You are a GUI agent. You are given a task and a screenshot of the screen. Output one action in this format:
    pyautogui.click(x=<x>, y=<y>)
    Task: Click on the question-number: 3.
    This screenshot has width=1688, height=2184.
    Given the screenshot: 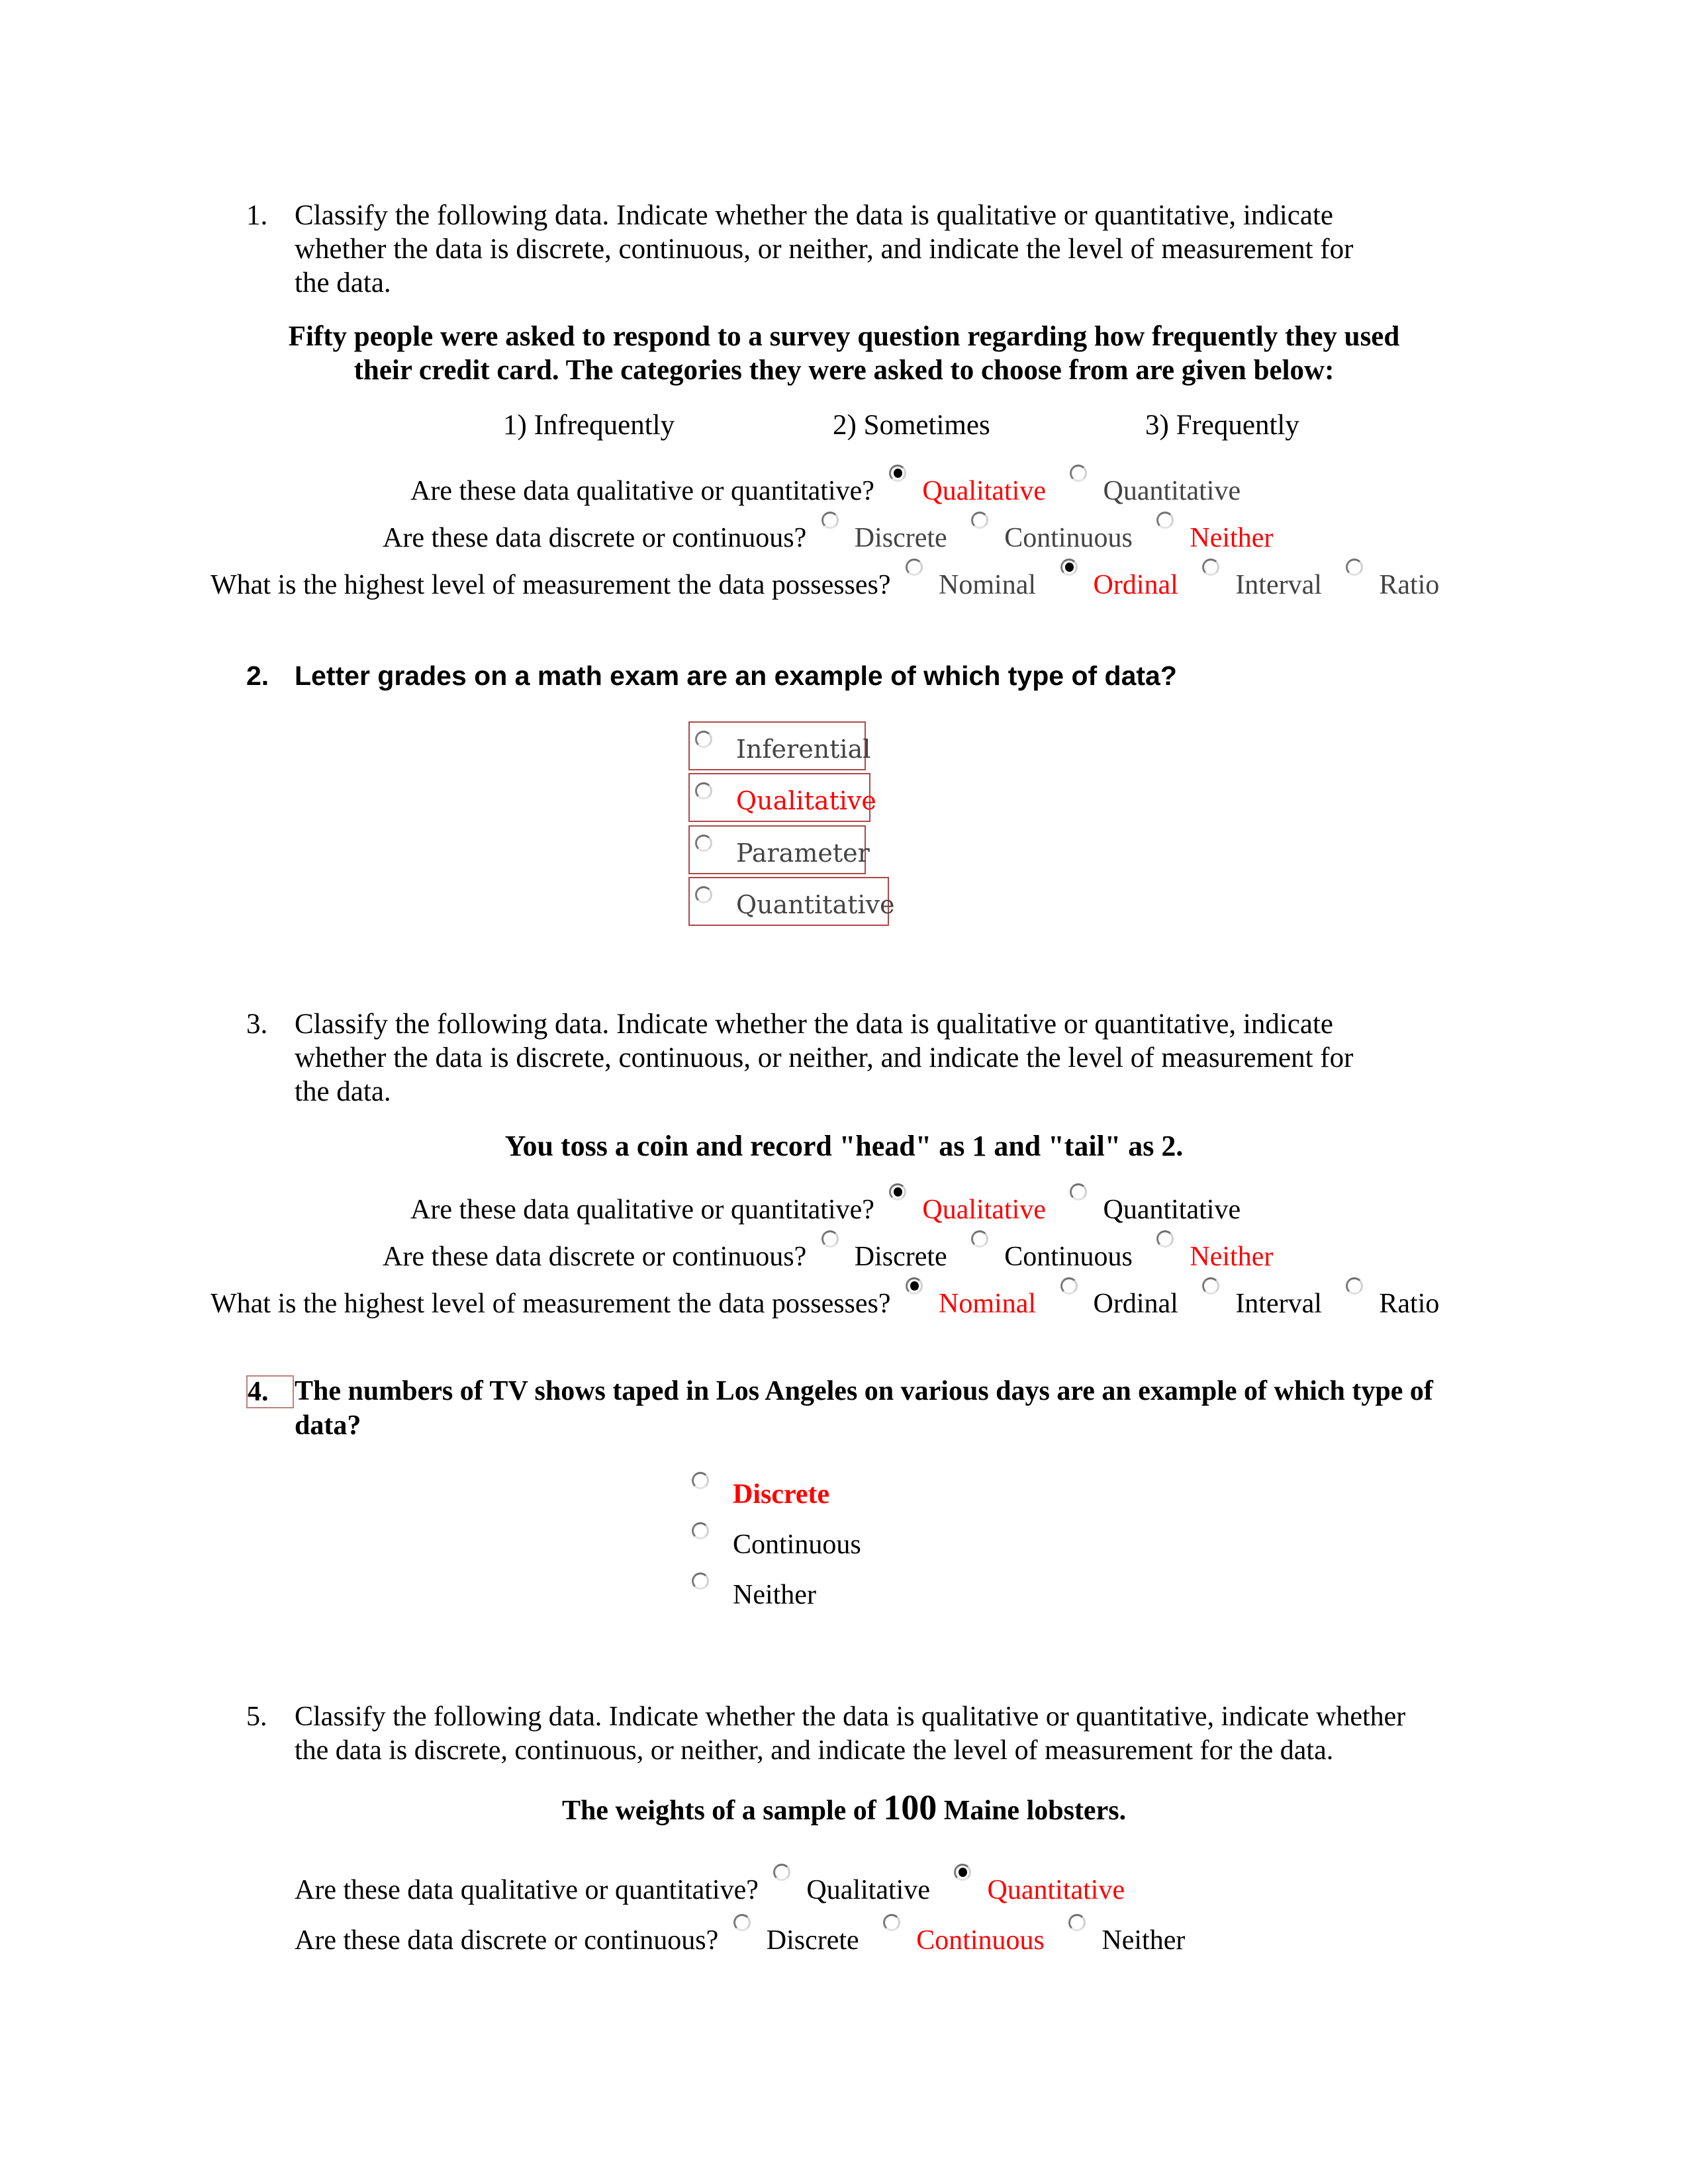 What is the action you would take?
    pyautogui.click(x=257, y=1024)
    